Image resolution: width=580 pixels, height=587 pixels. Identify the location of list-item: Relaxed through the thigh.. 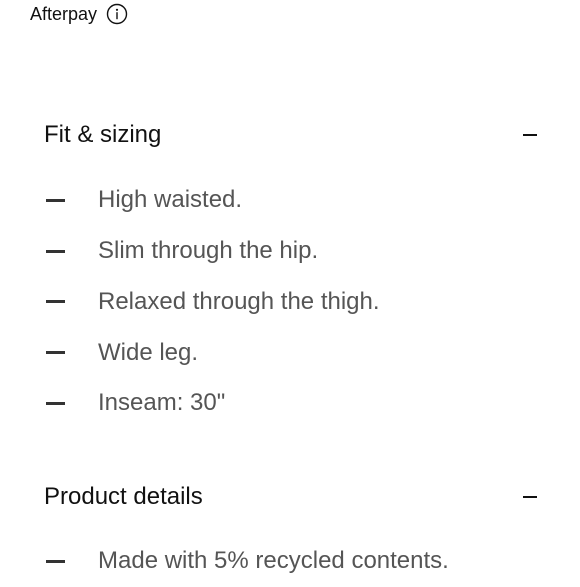
(213, 302).